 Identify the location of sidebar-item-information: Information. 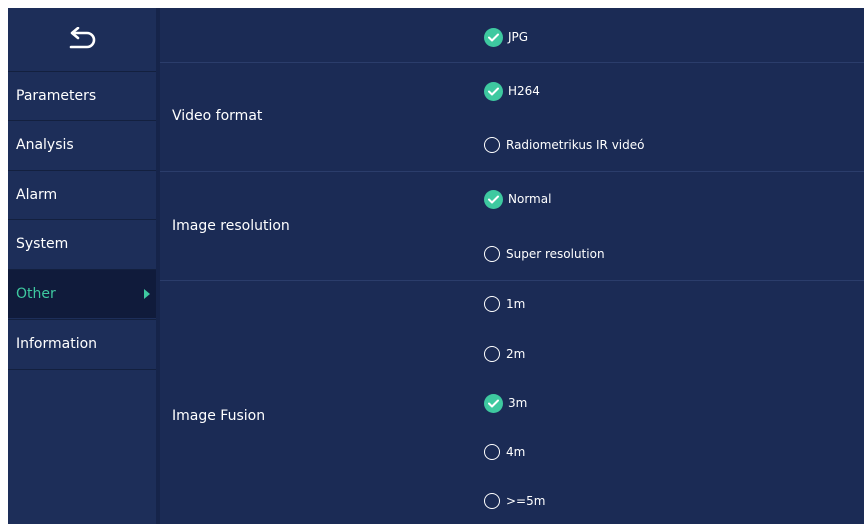
(82, 343).